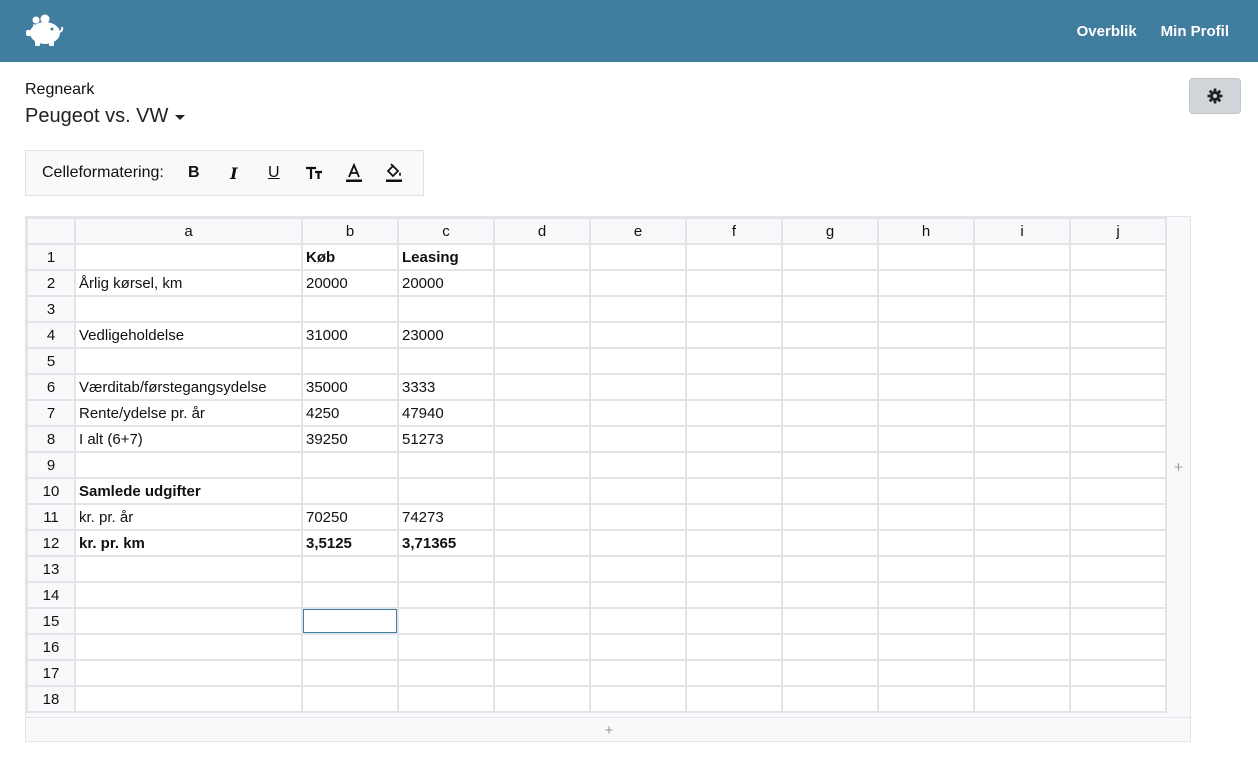 The height and width of the screenshot is (776, 1258). Describe the element at coordinates (51, 569) in the screenshot. I see `row-header: 13` at that location.